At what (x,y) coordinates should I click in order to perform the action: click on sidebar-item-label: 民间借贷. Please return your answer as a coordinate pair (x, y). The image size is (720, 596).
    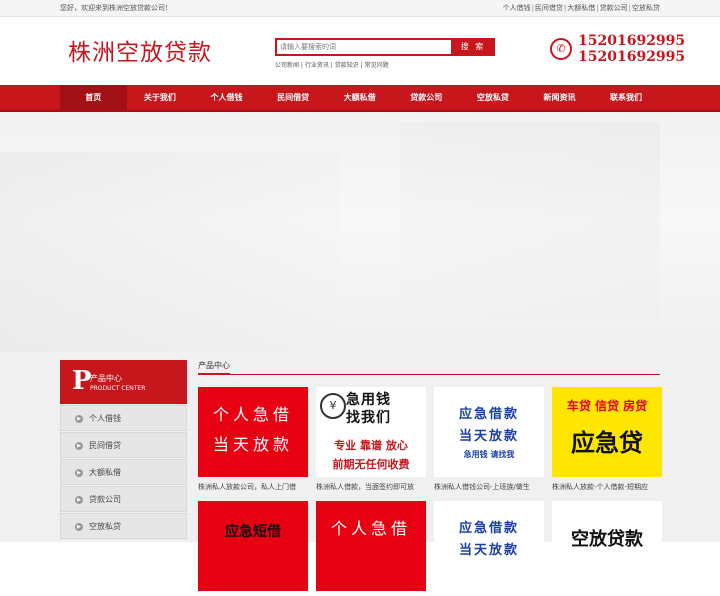
    Looking at the image, I should click on (105, 445).